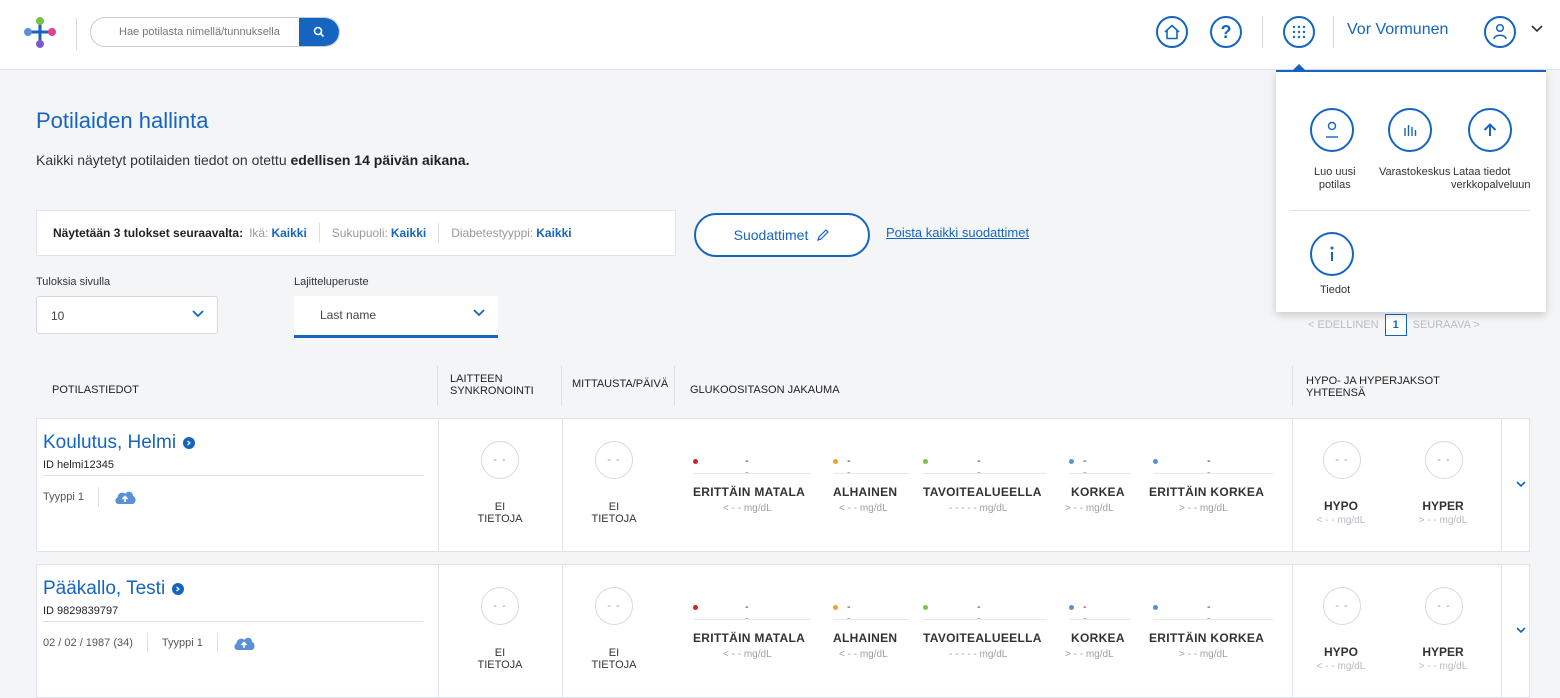  I want to click on help-button: ?, so click(1226, 32).